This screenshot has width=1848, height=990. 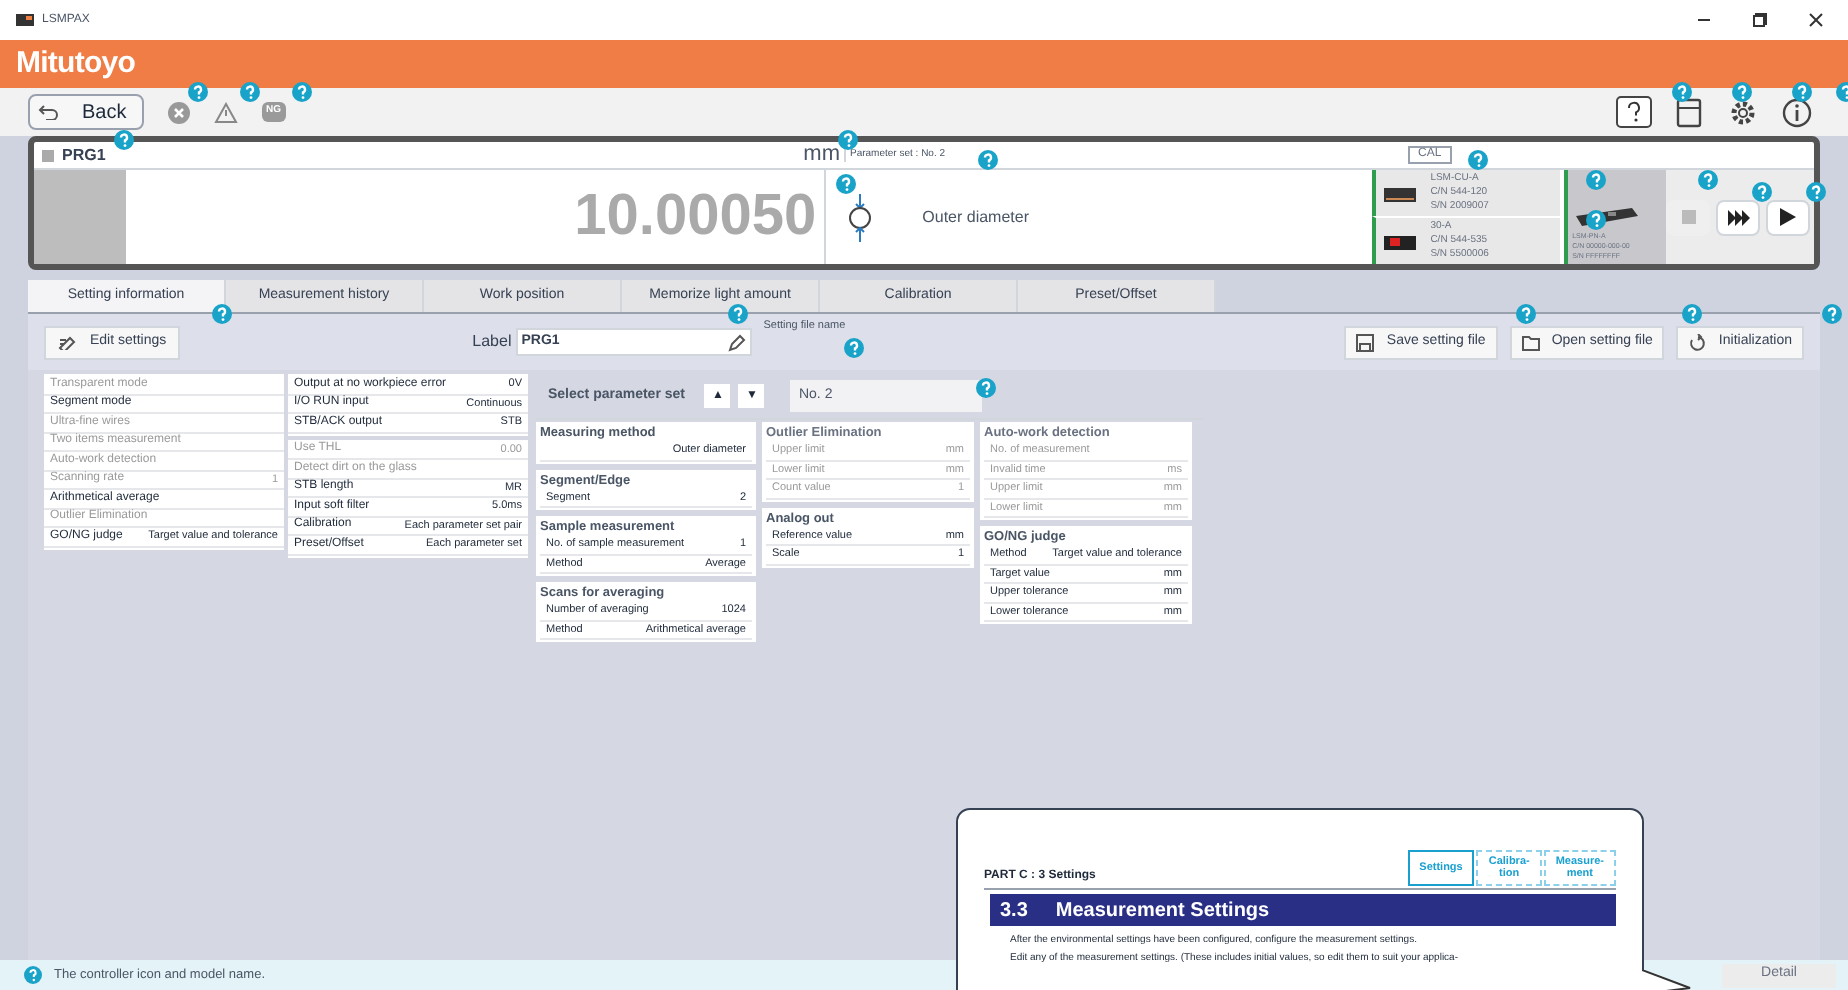 I want to click on outer-diameter-icon, so click(x=860, y=217).